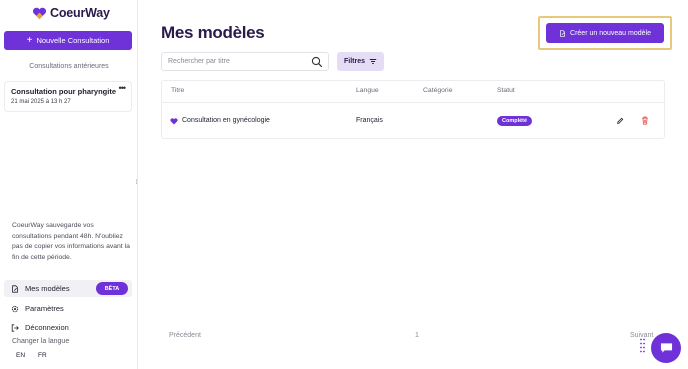 This screenshot has width=688, height=369. What do you see at coordinates (41, 341) in the screenshot?
I see `change-language-label: Changer la langue` at bounding box center [41, 341].